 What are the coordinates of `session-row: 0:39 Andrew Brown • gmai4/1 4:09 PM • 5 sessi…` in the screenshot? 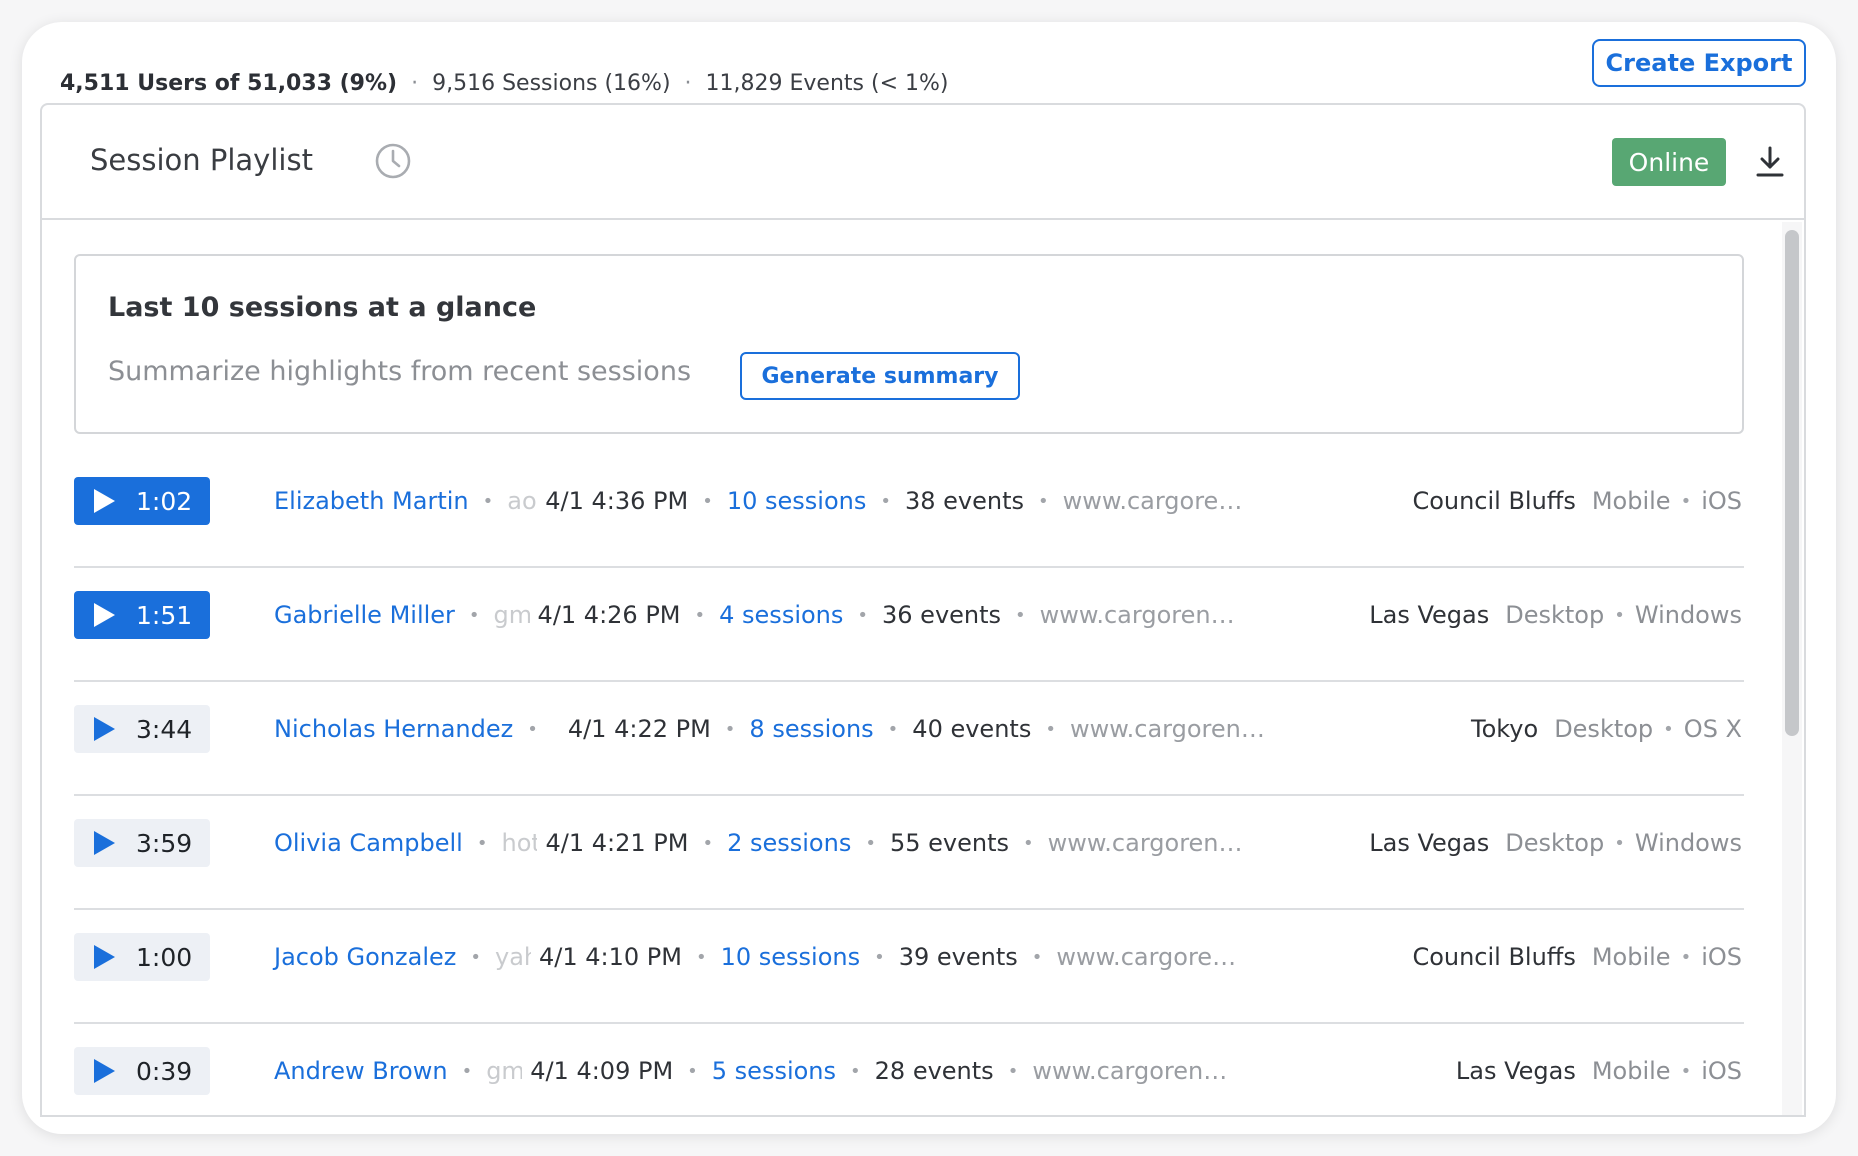 It's located at (909, 1069).